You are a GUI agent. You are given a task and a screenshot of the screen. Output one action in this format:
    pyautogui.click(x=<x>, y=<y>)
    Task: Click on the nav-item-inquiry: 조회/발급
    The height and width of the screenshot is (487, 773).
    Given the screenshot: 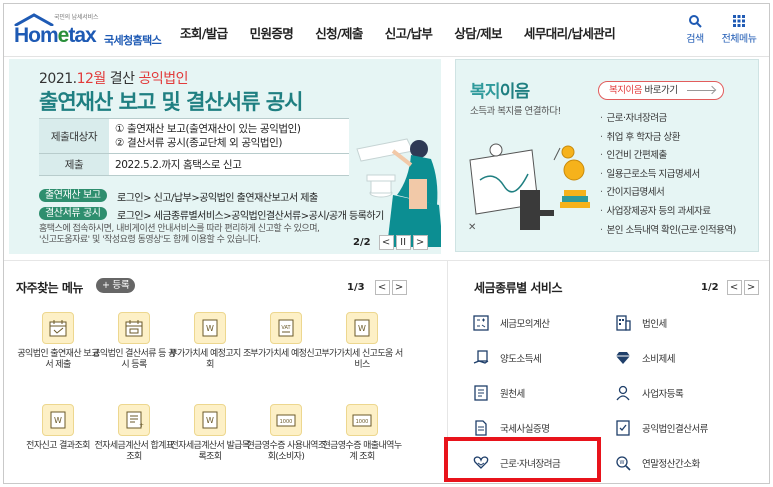 What is the action you would take?
    pyautogui.click(x=204, y=32)
    